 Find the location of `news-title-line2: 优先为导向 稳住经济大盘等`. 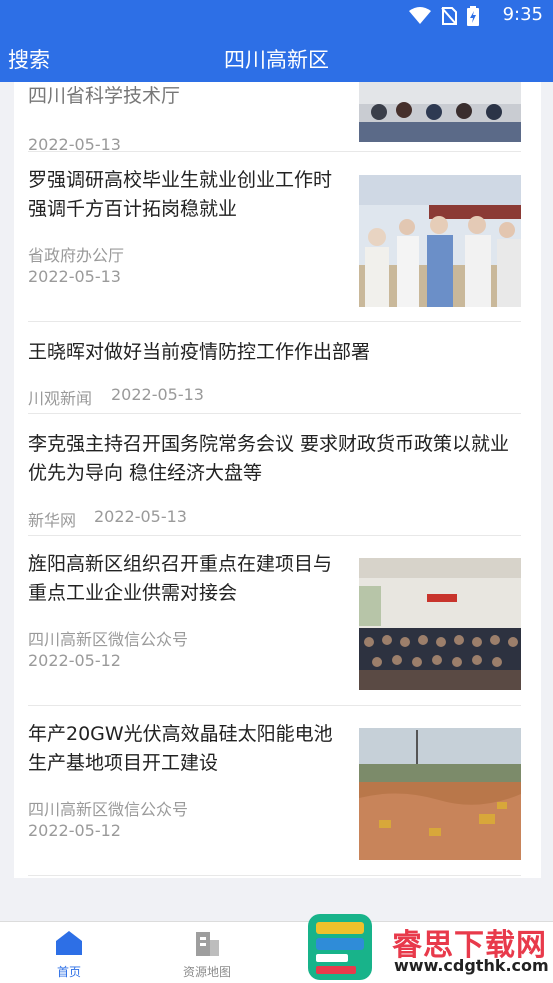

news-title-line2: 优先为导向 稳住经济大盘等 is located at coordinates (145, 473).